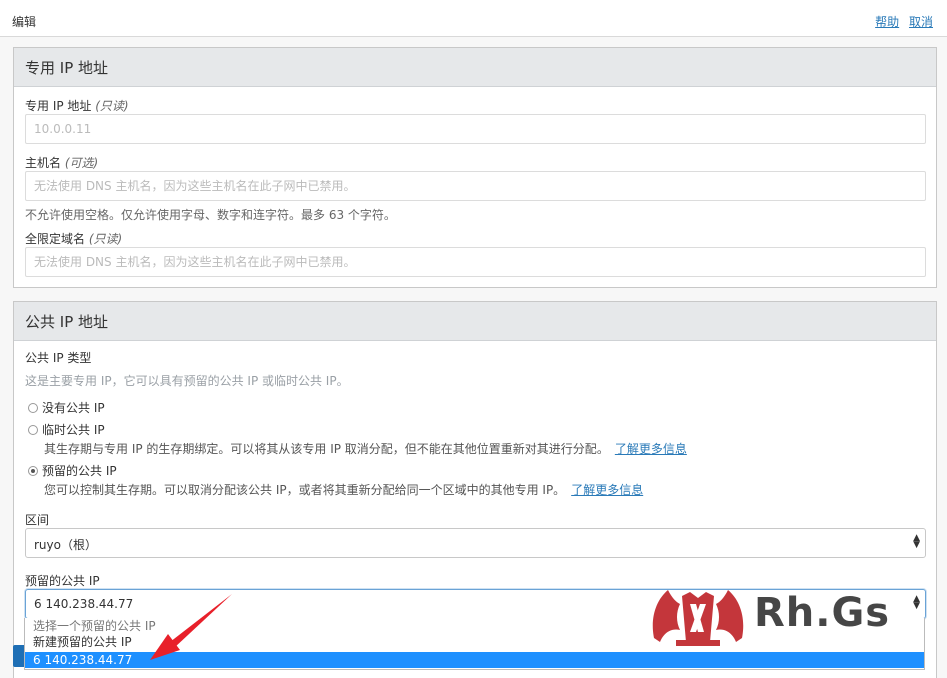 The image size is (947, 678). What do you see at coordinates (651, 449) in the screenshot?
I see `ephemeral-learn-more-link: 了解更多信息` at bounding box center [651, 449].